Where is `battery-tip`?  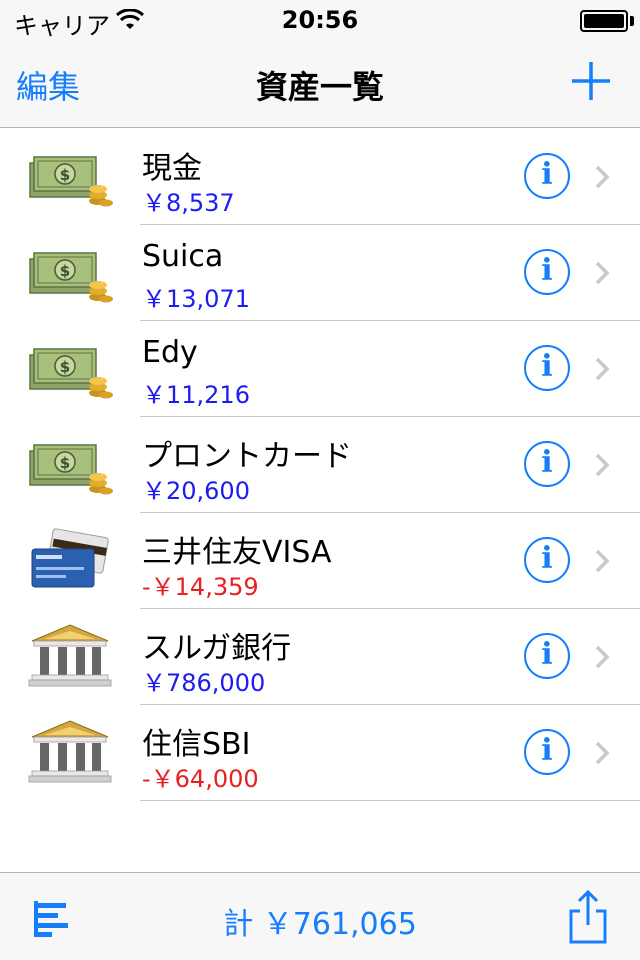 battery-tip is located at coordinates (632, 21).